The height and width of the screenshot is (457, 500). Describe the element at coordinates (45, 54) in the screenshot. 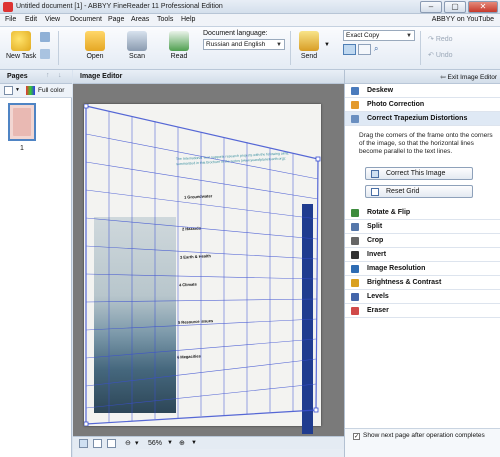

I see `settings-icon` at that location.